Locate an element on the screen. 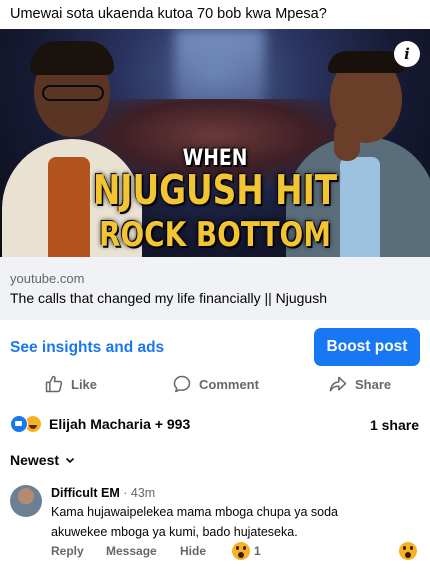 Image resolution: width=430 pixels, height=575 pixels. comment-label: Comment is located at coordinates (229, 384).